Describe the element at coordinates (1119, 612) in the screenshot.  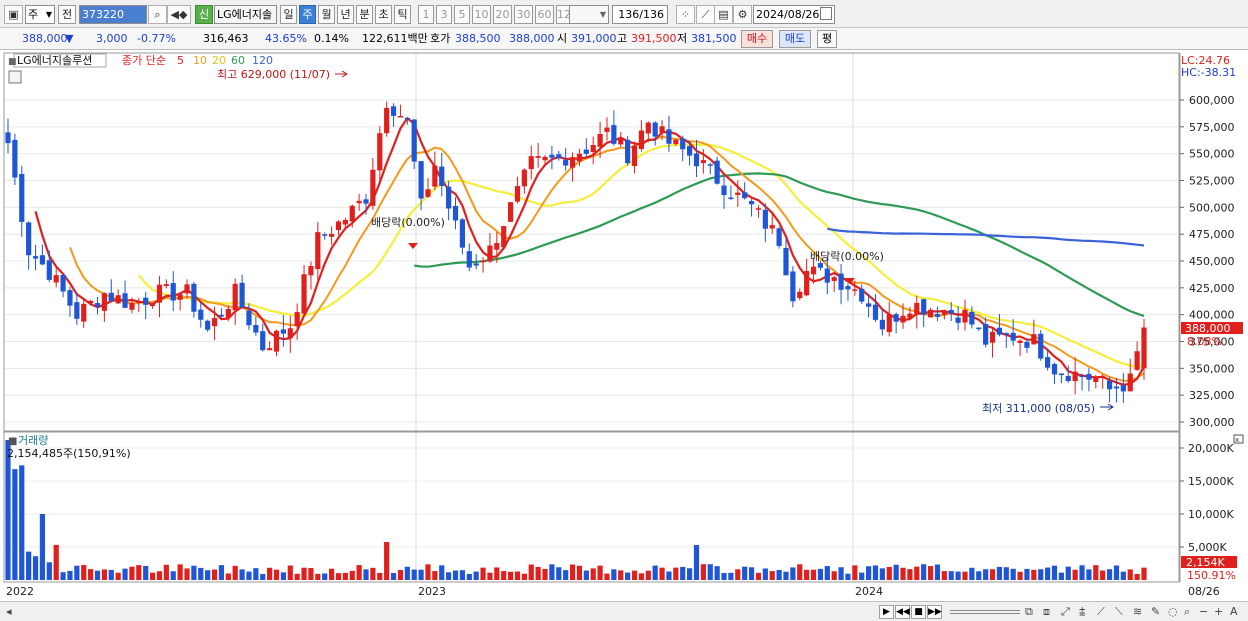
I see `ray-icon: ⟍` at that location.